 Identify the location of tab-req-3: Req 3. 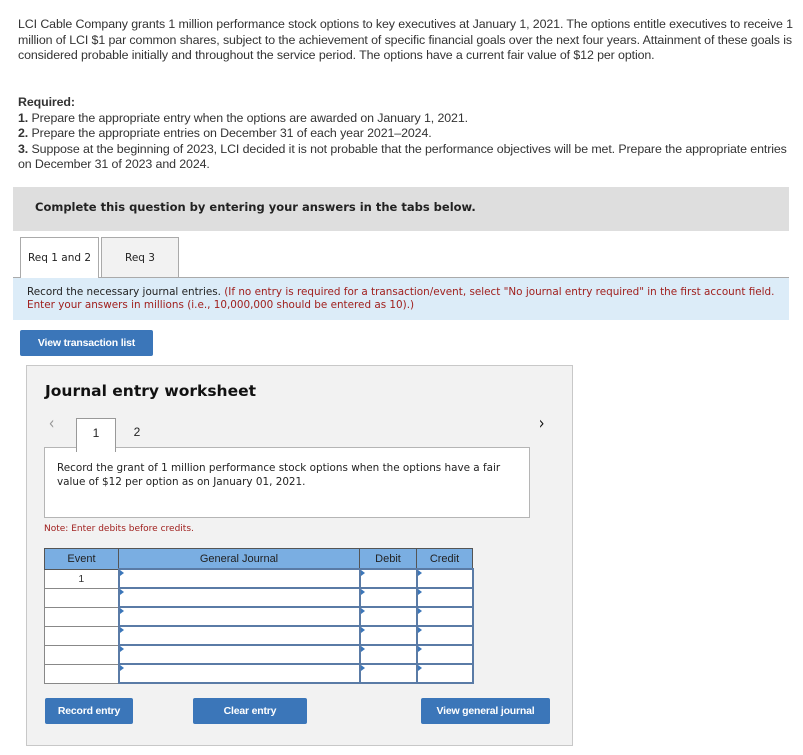
(140, 257).